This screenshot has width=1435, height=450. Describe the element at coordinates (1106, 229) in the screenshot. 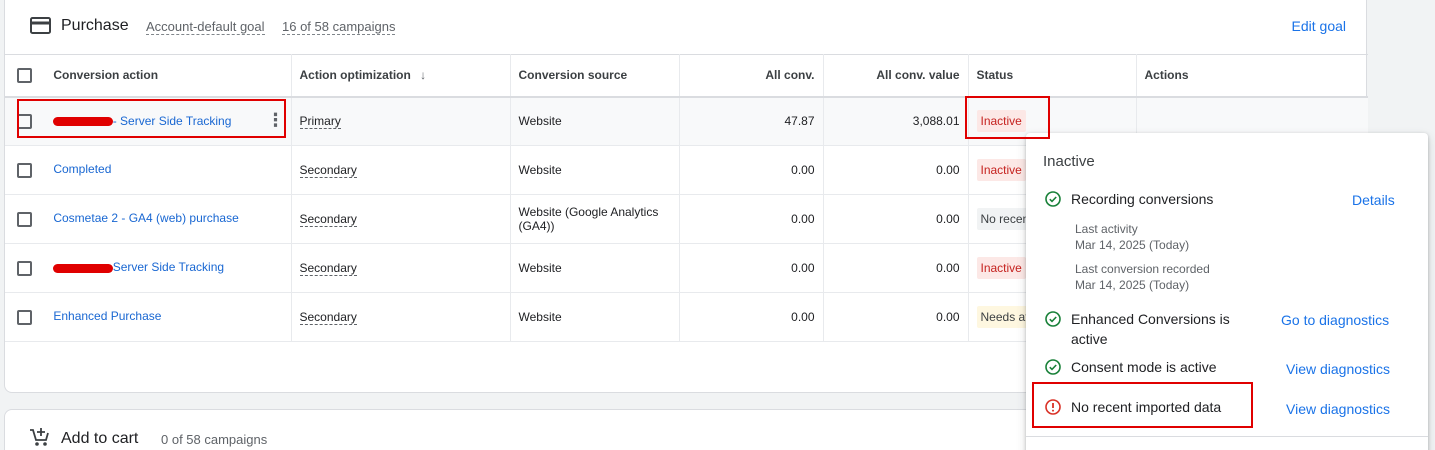

I see `last-activity-label: Last activity` at that location.